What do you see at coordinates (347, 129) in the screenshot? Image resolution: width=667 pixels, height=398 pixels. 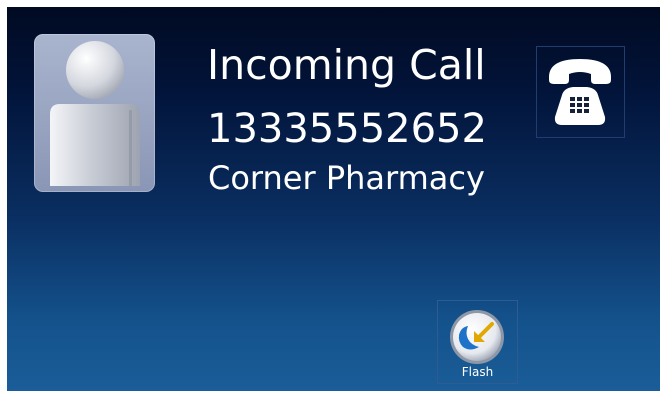 I see `caller-number: 13335552652` at bounding box center [347, 129].